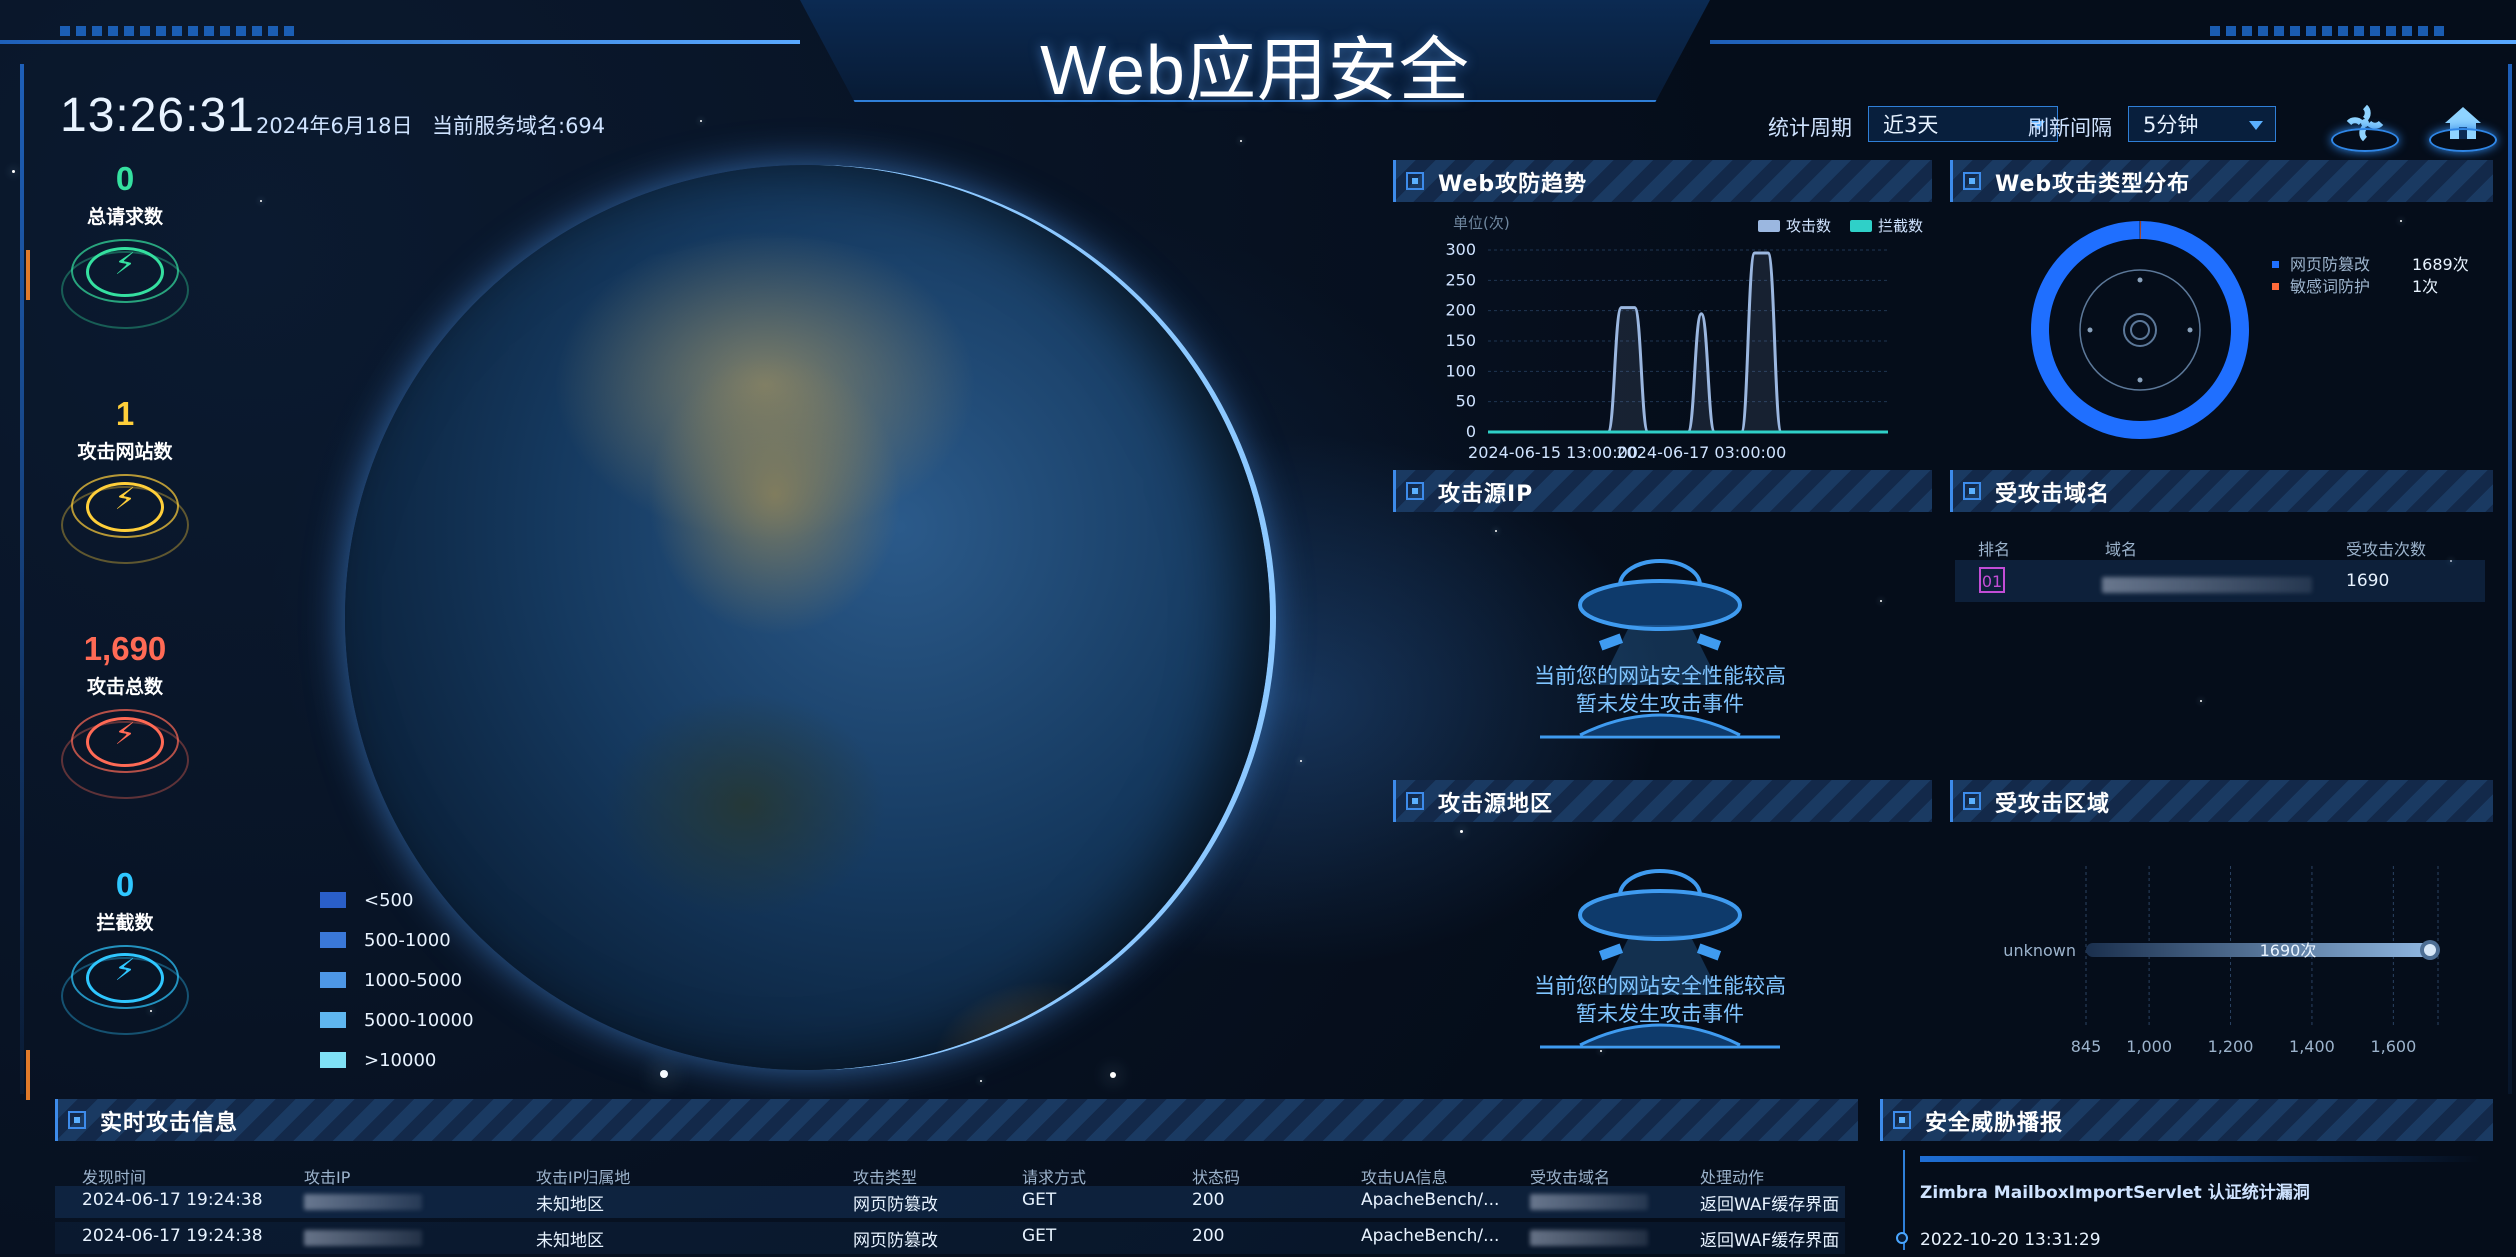  What do you see at coordinates (956, 1120) in the screenshot?
I see `panel-header-realtime: 实时攻击信息` at bounding box center [956, 1120].